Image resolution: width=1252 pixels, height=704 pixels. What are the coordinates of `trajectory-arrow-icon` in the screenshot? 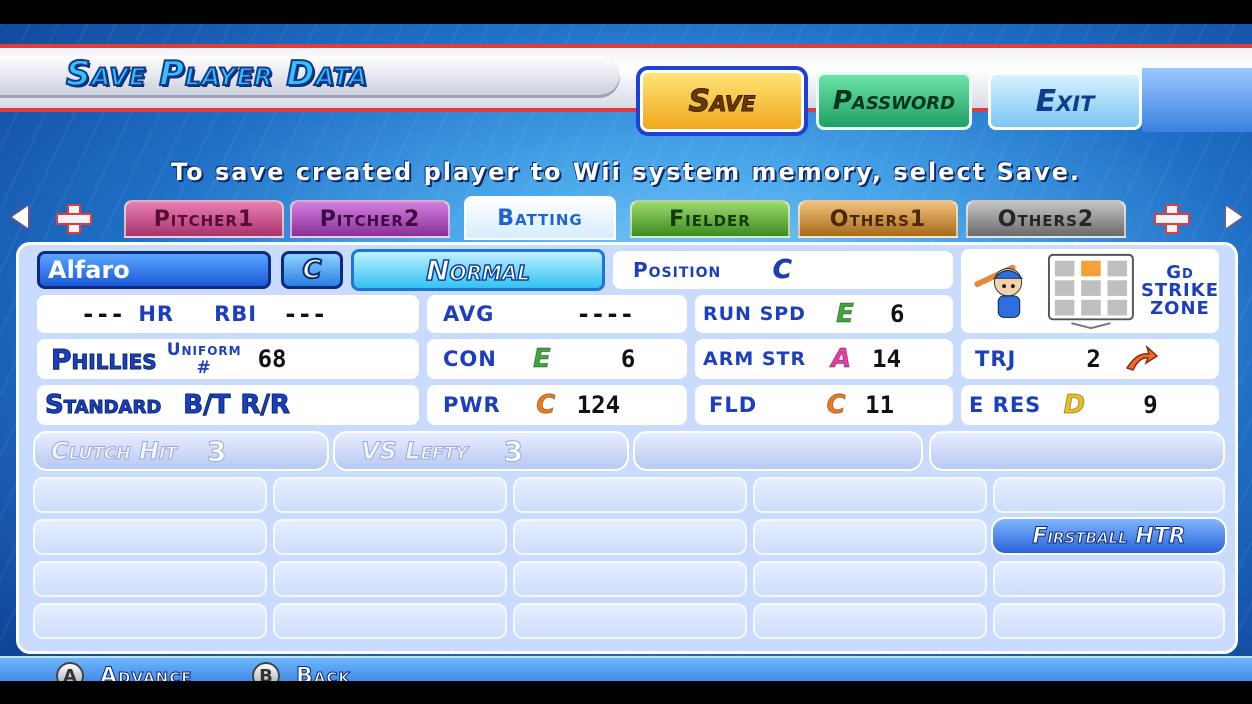 It's located at (1142, 357).